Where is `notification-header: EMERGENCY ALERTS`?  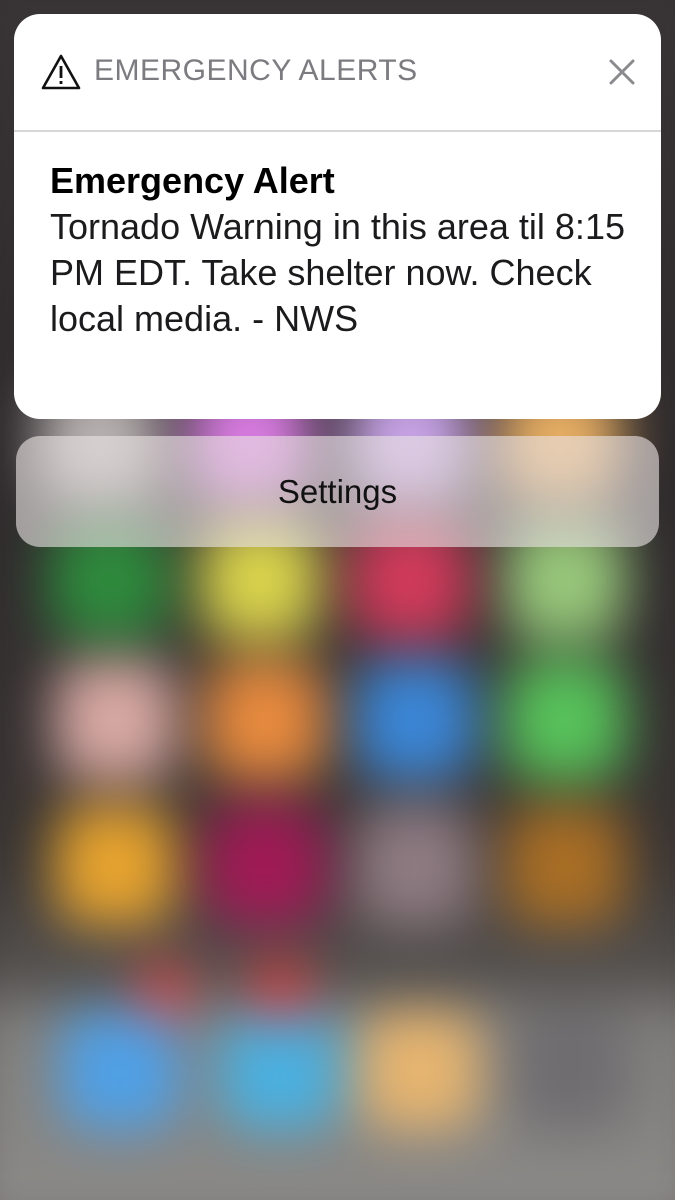
notification-header: EMERGENCY ALERTS is located at coordinates (337, 73).